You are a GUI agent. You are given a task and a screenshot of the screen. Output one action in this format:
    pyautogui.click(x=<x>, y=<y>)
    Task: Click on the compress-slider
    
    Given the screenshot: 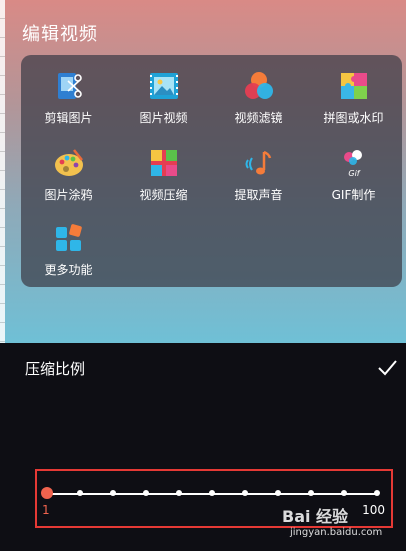 What is the action you would take?
    pyautogui.click(x=210, y=493)
    